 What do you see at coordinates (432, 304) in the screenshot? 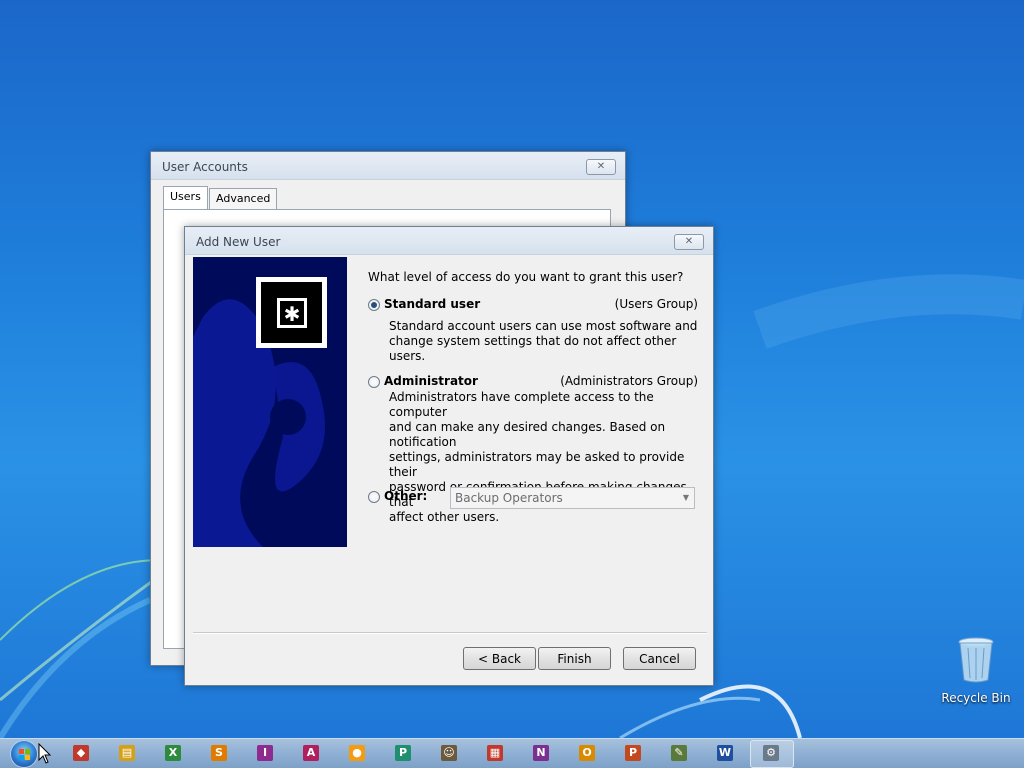
I see `option-label: Standard user` at bounding box center [432, 304].